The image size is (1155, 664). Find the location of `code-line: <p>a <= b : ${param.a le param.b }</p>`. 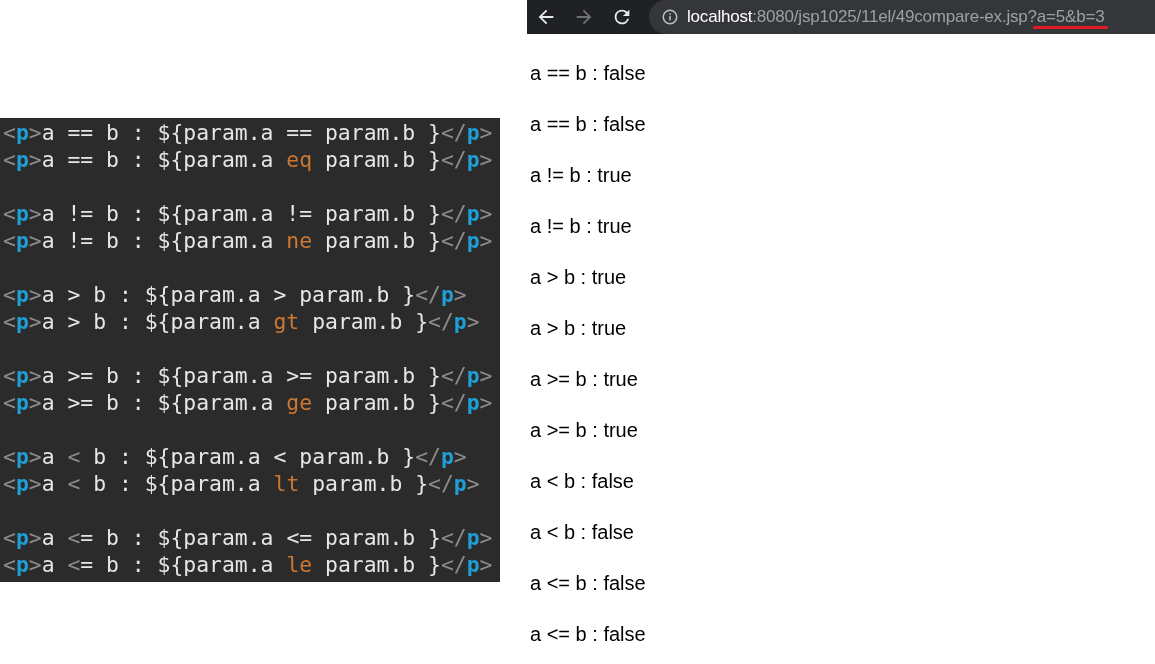

code-line: <p>a <= b : ${param.a le param.b }</p> is located at coordinates (248, 564).